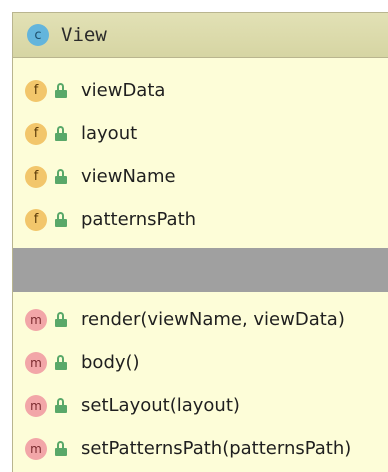 This screenshot has width=388, height=472. I want to click on method-row: m render(viewName, viewData), so click(200, 319).